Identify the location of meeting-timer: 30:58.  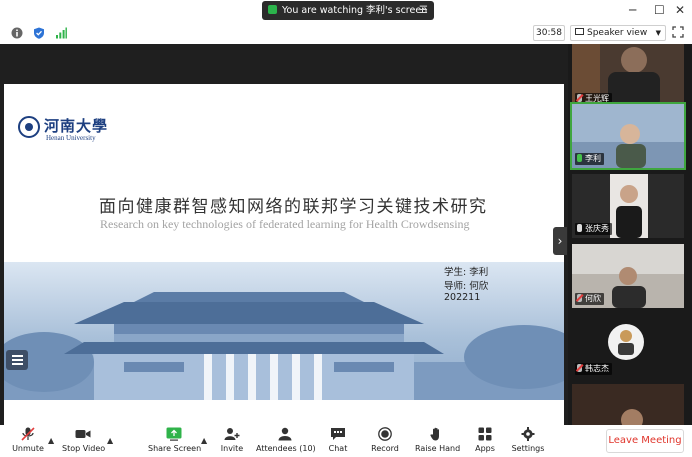
(549, 33).